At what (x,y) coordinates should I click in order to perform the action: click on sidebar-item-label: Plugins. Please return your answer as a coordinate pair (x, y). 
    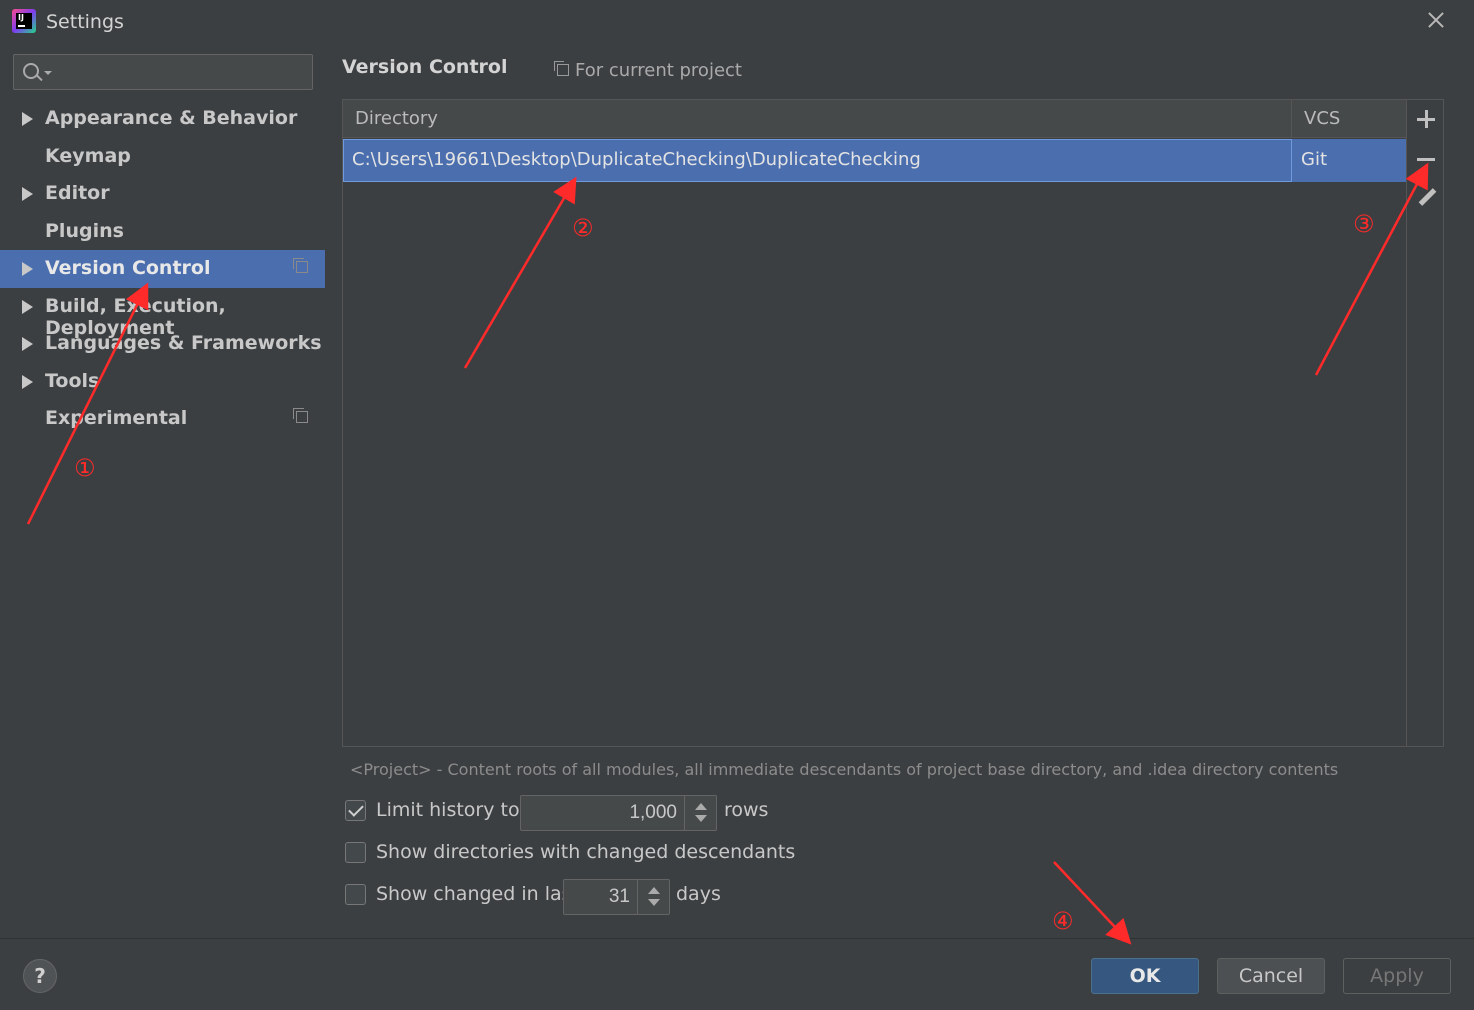
    Looking at the image, I should click on (84, 230).